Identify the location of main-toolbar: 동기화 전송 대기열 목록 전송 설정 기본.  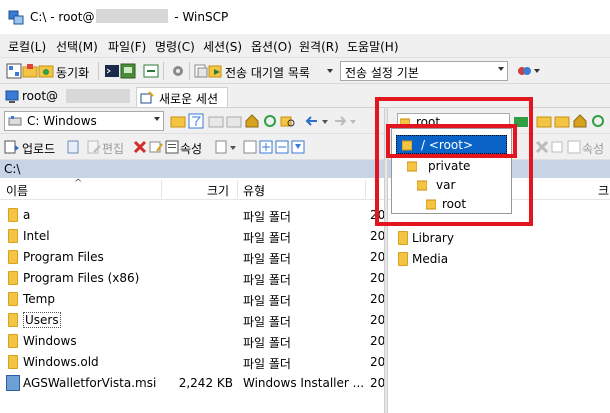
(305, 71).